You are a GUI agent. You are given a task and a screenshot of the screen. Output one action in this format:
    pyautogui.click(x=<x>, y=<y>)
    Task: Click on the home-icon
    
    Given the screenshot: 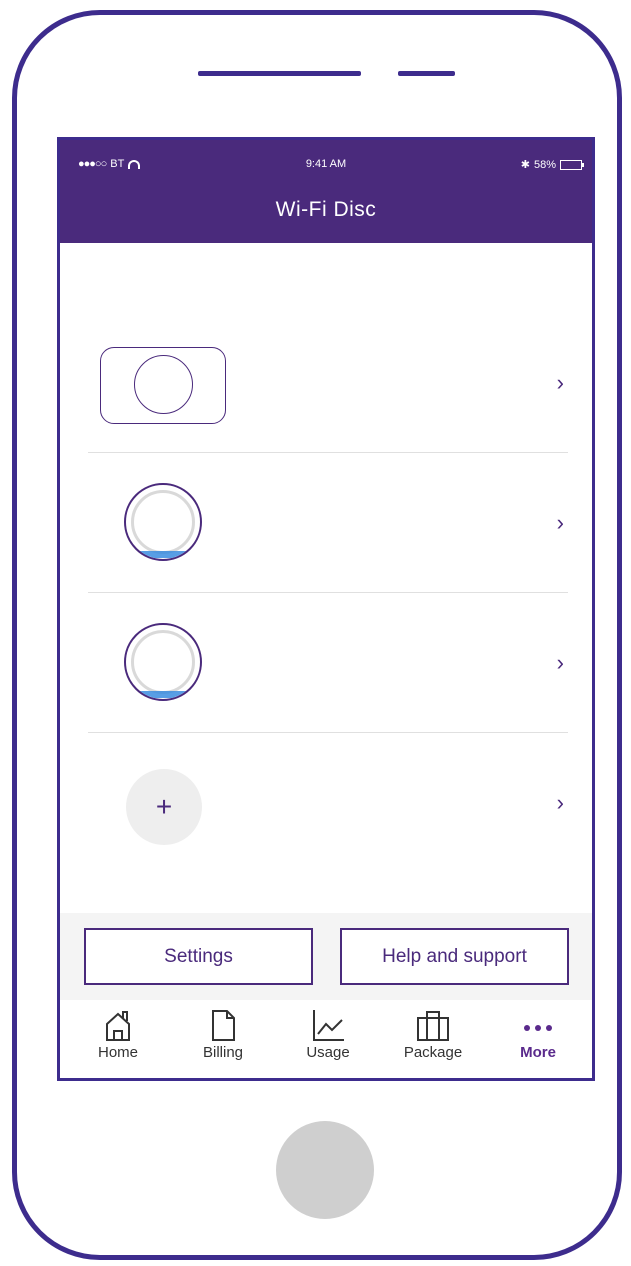 What is the action you would take?
    pyautogui.click(x=118, y=1026)
    